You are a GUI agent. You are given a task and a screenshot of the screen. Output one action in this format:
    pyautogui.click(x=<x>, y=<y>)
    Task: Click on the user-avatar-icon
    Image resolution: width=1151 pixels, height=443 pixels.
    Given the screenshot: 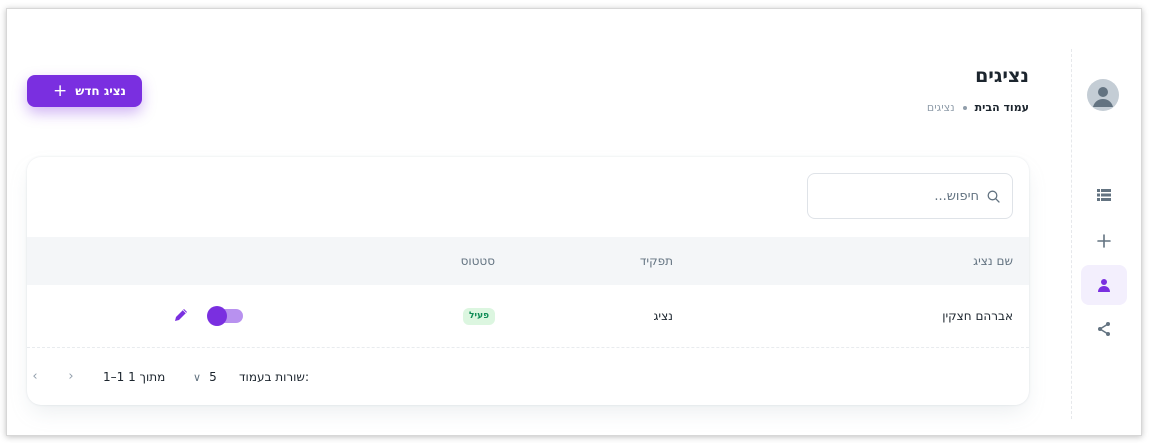 What is the action you would take?
    pyautogui.click(x=1103, y=97)
    